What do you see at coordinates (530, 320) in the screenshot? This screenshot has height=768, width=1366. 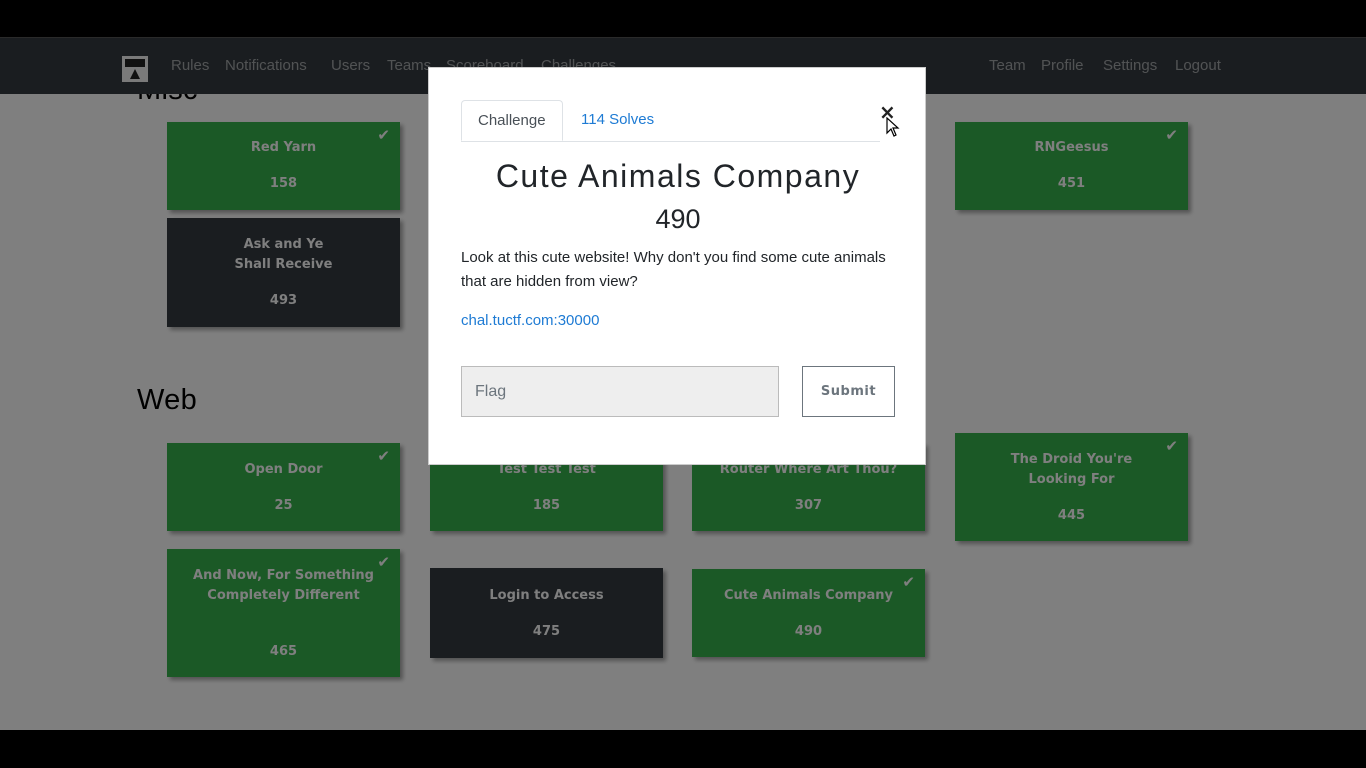 I see `challenge-link: chal.tuctf.com:30000` at bounding box center [530, 320].